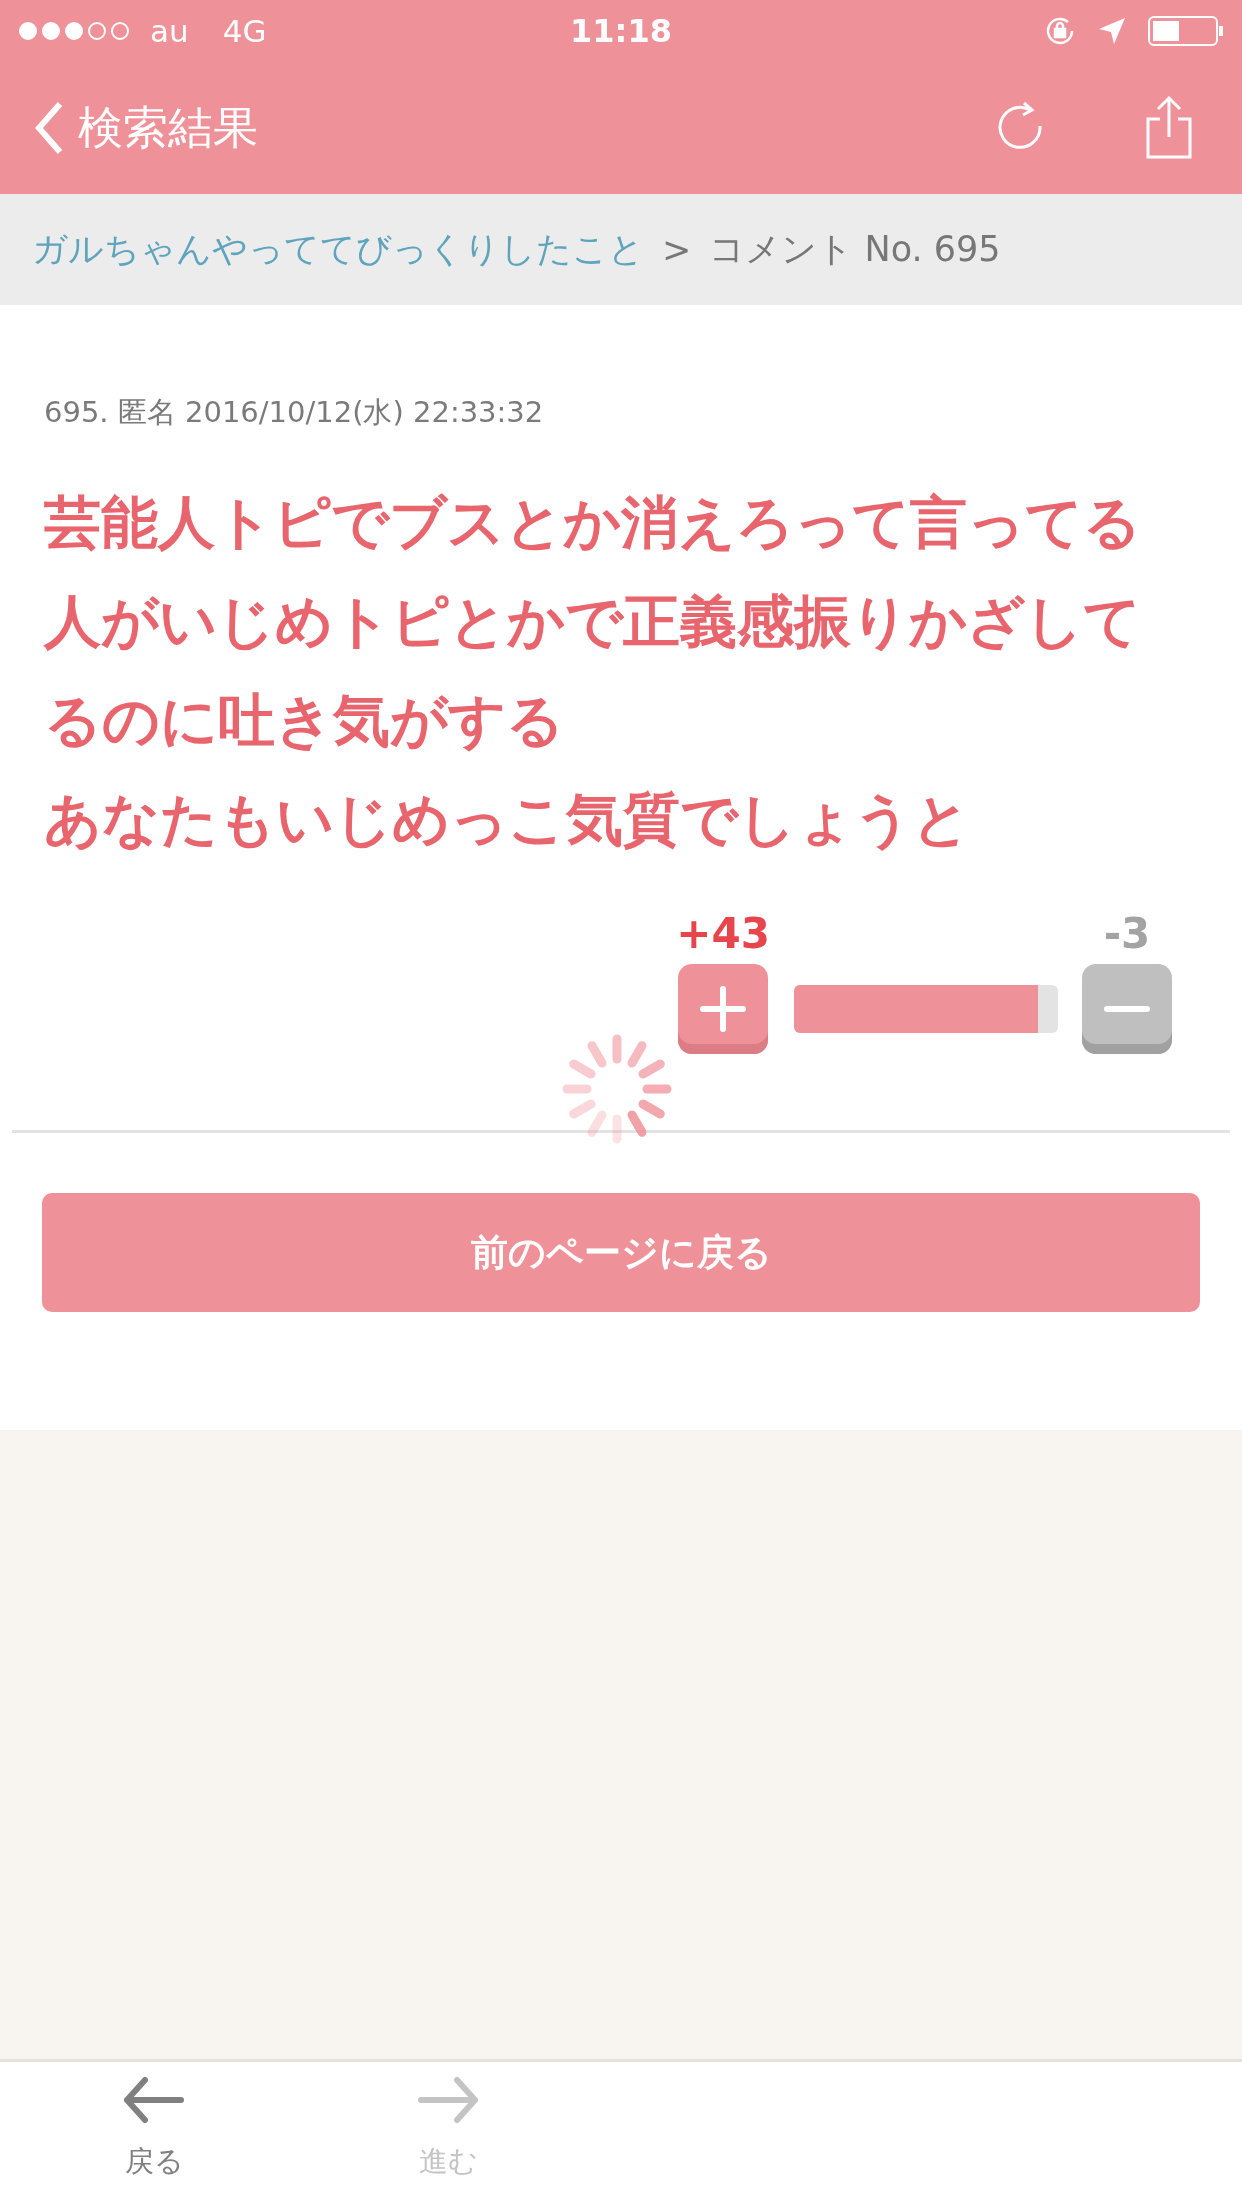 Image resolution: width=1242 pixels, height=2208 pixels. I want to click on comment-text-line: 芸能人トピでブスとか消えろって言ってる, so click(593, 522).